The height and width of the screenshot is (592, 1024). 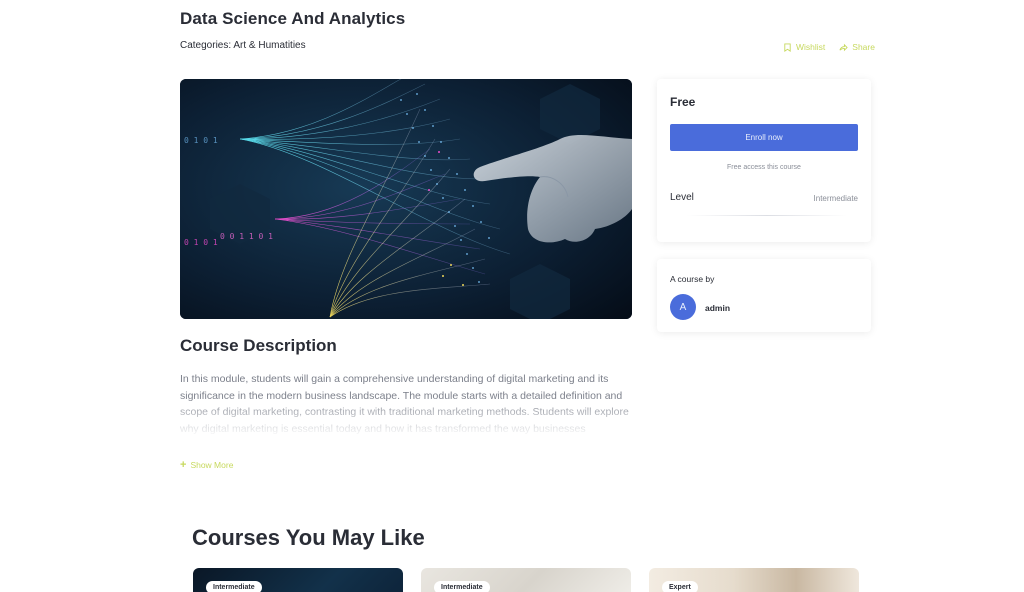 What do you see at coordinates (683, 102) in the screenshot?
I see `course-price: Free` at bounding box center [683, 102].